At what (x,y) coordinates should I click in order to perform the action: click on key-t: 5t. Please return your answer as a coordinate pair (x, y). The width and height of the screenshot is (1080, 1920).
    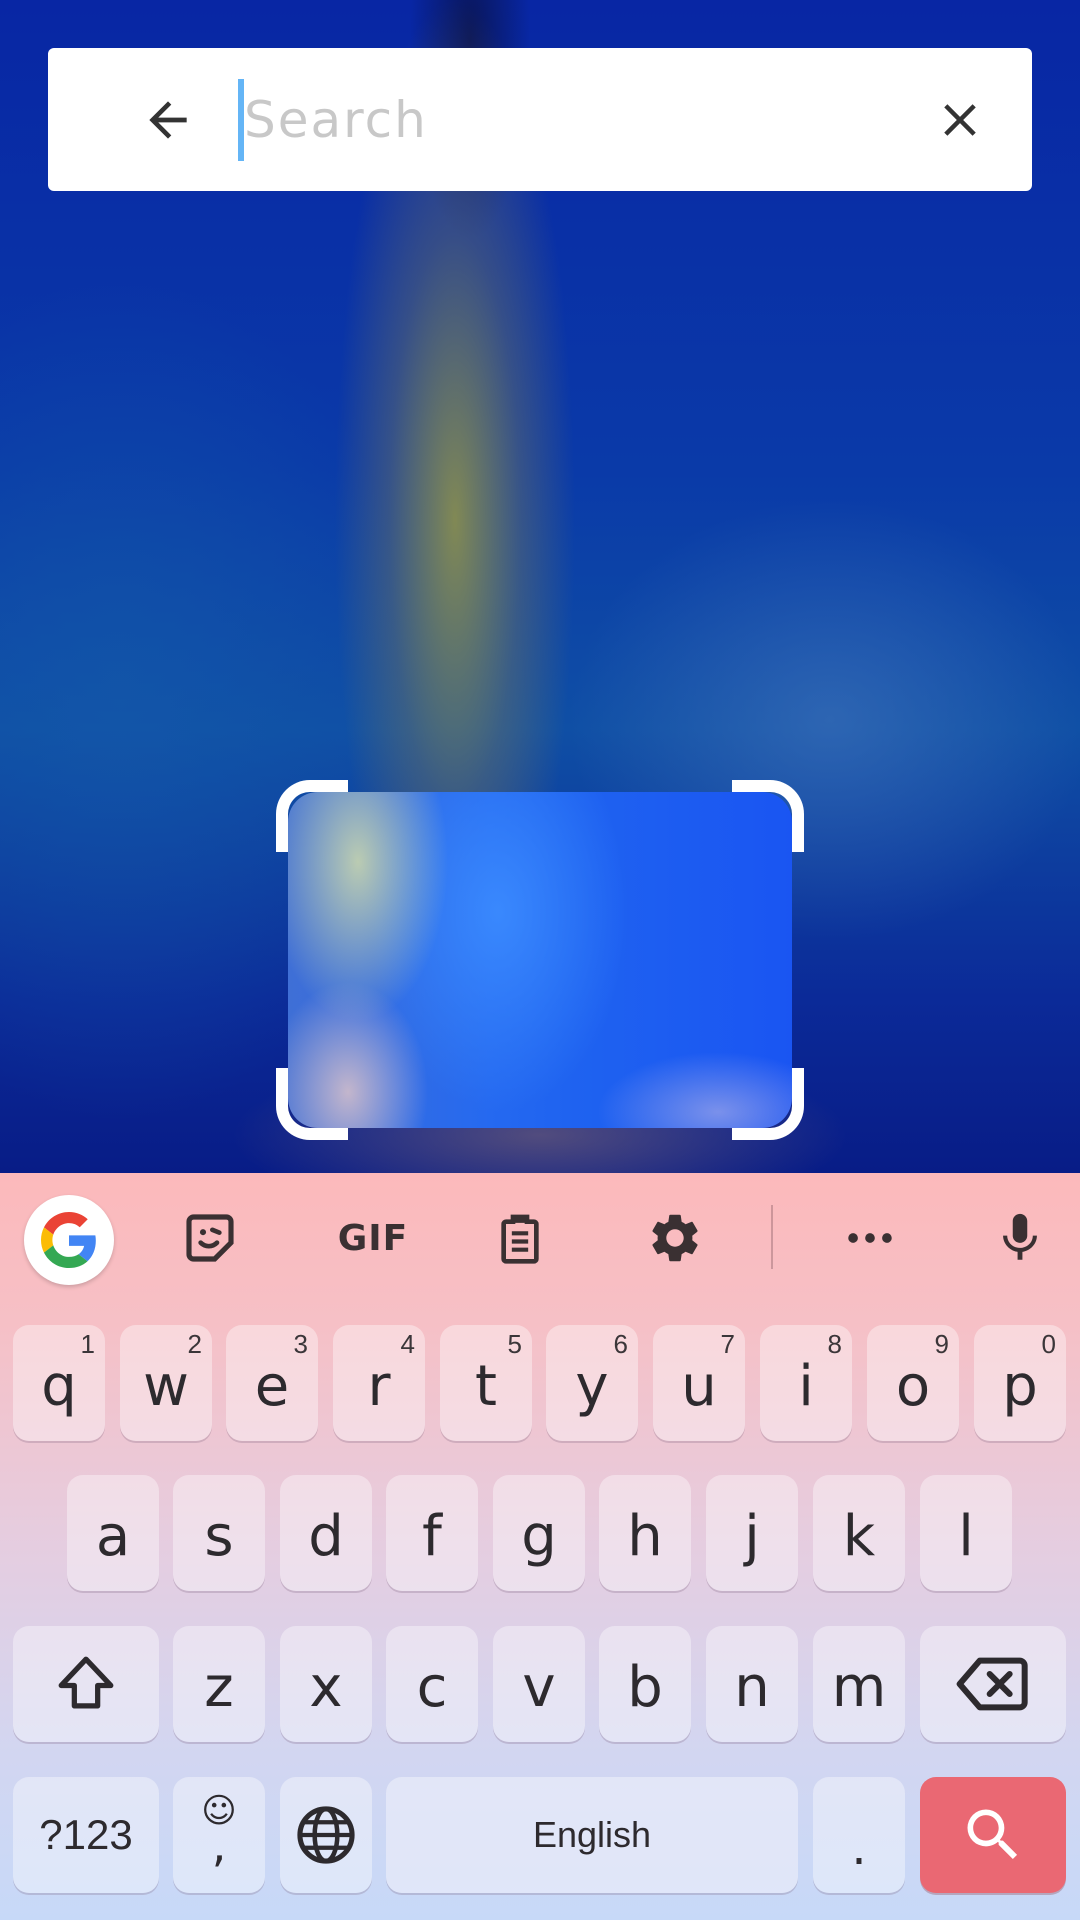
    Looking at the image, I should click on (486, 1383).